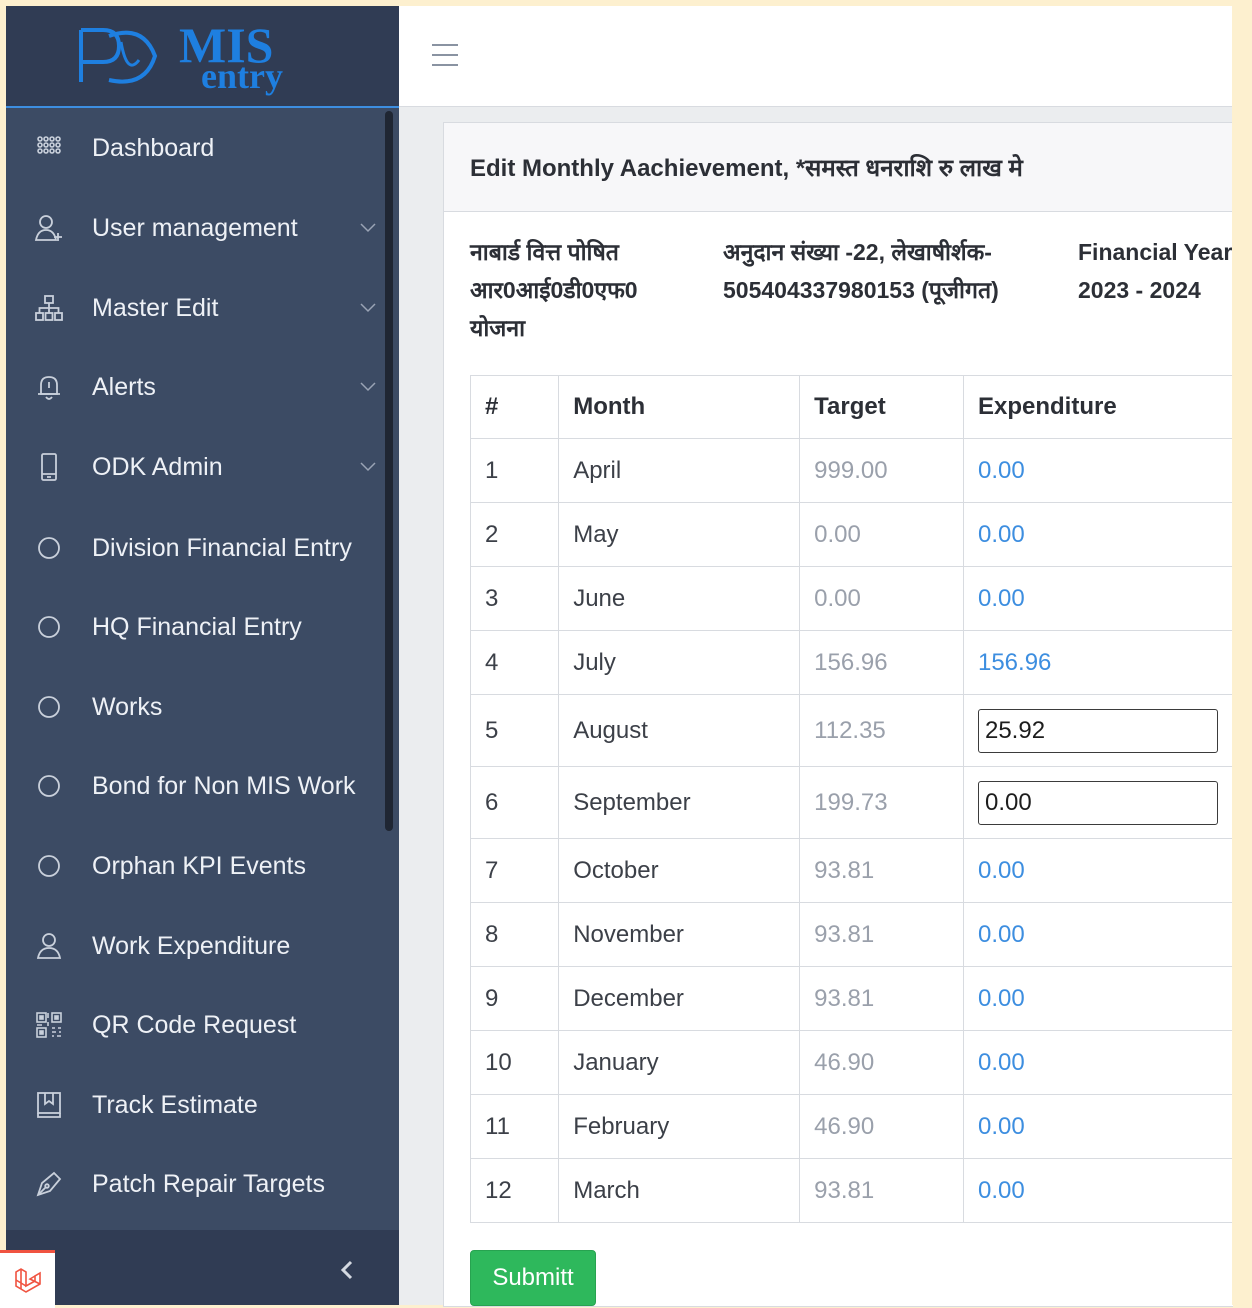 The image size is (1252, 1308). I want to click on right-border, so click(1242, 652).